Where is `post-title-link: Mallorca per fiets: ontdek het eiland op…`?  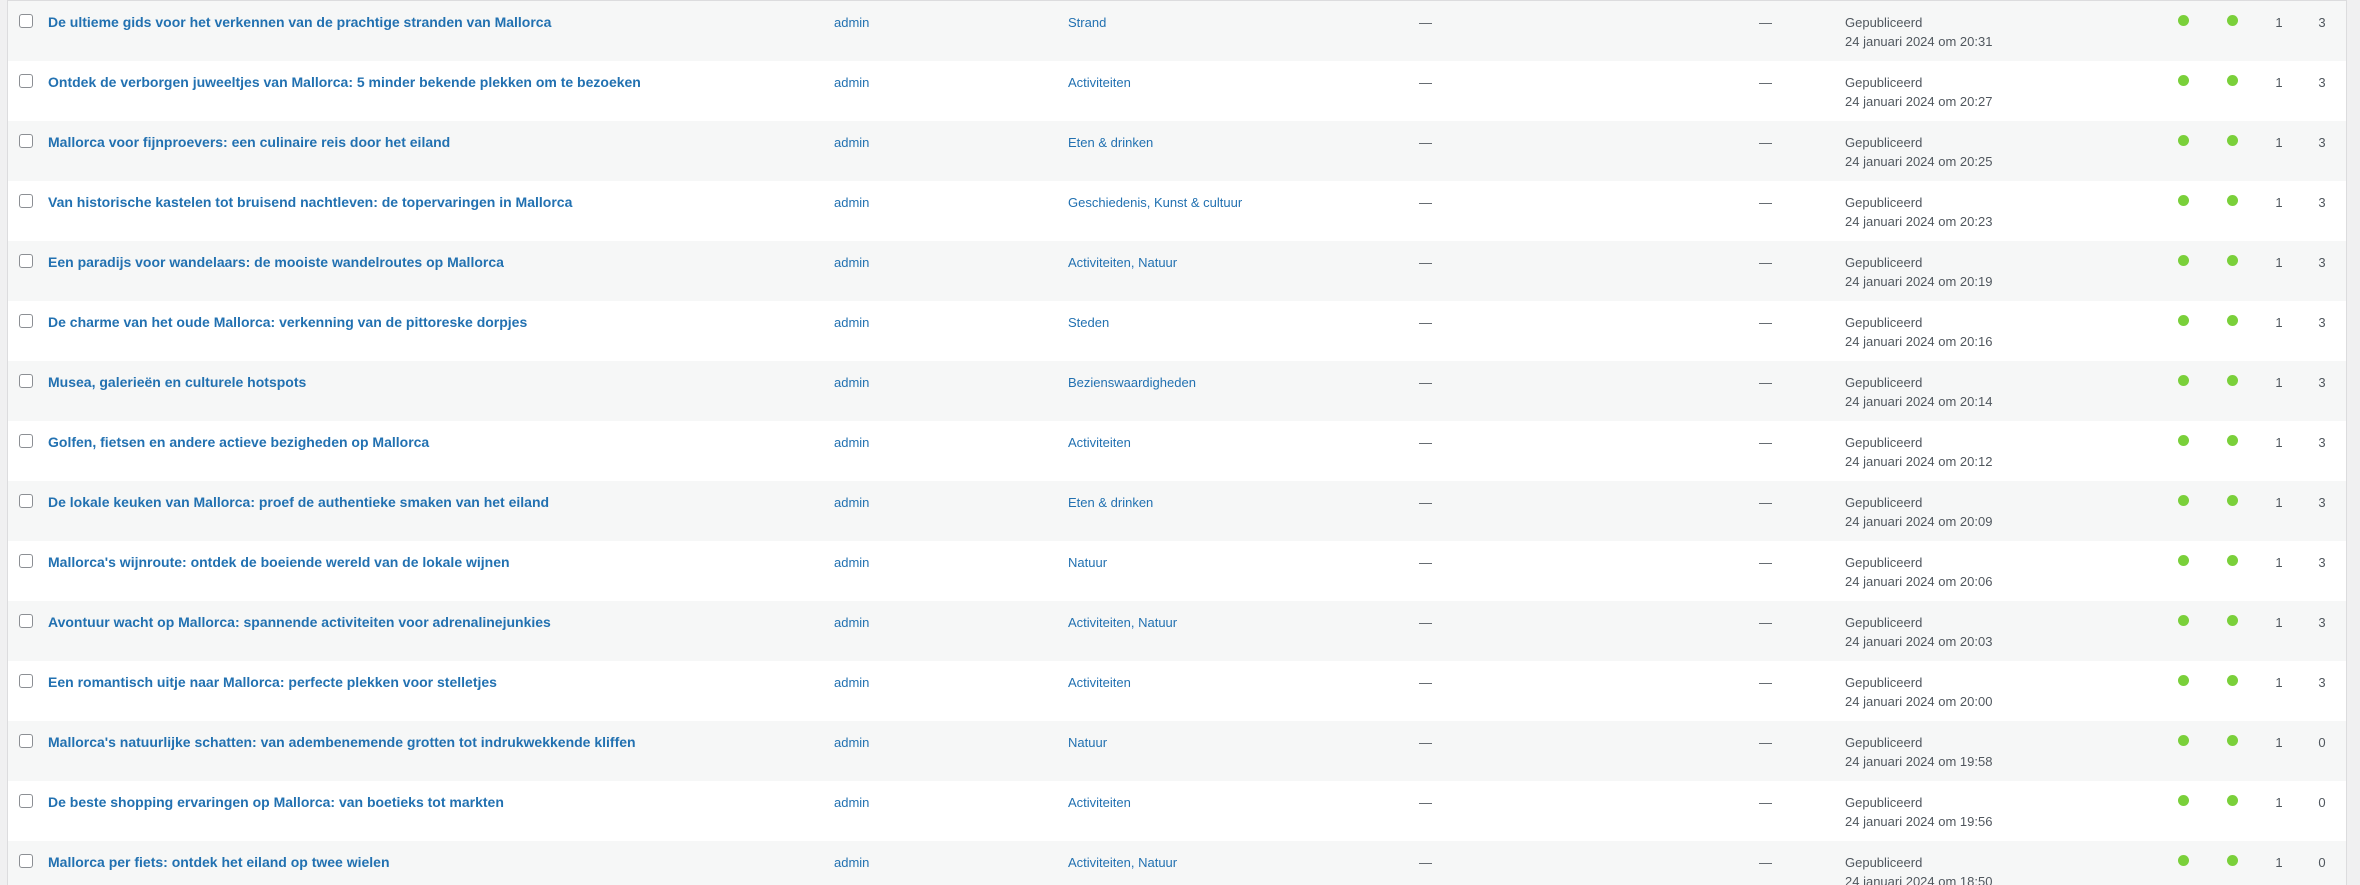
post-title-link: Mallorca per fiets: ontdek het eiland op… is located at coordinates (219, 862).